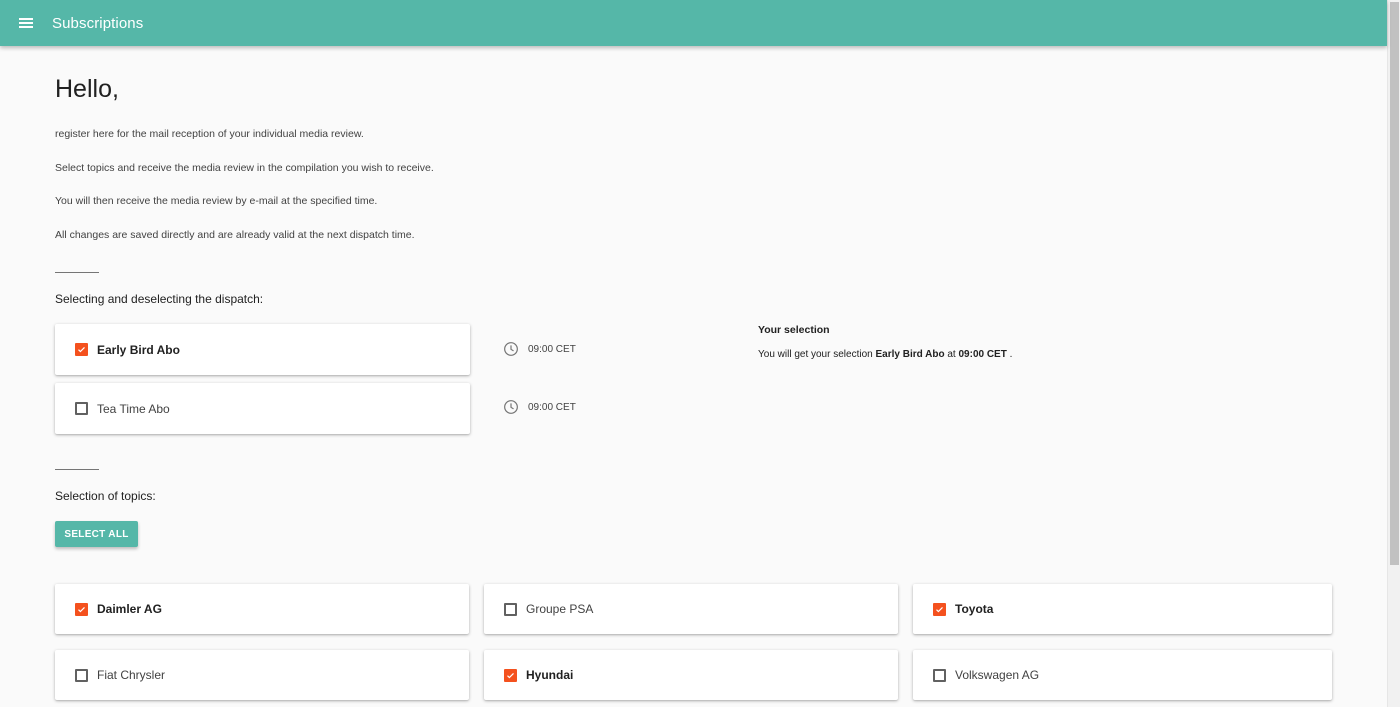 Image resolution: width=1400 pixels, height=707 pixels. What do you see at coordinates (997, 675) in the screenshot?
I see `topic-label: Volkswagen AG` at bounding box center [997, 675].